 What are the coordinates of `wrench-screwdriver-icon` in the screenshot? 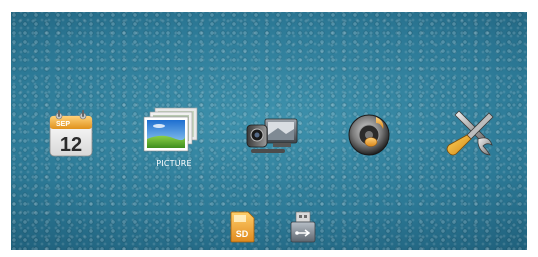 It's located at (470, 133).